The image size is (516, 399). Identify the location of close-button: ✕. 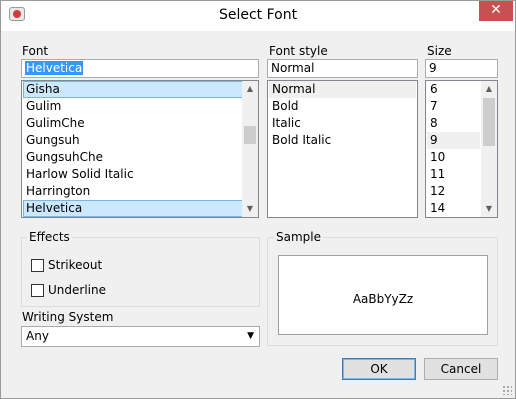
(496, 11).